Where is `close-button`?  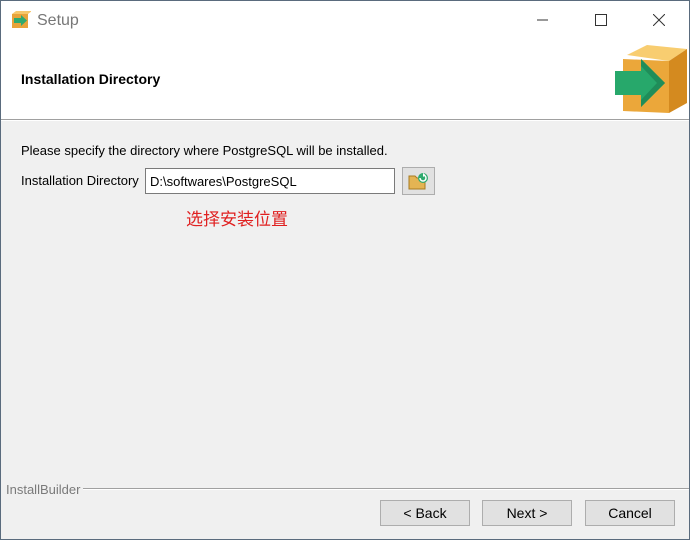 close-button is located at coordinates (659, 20).